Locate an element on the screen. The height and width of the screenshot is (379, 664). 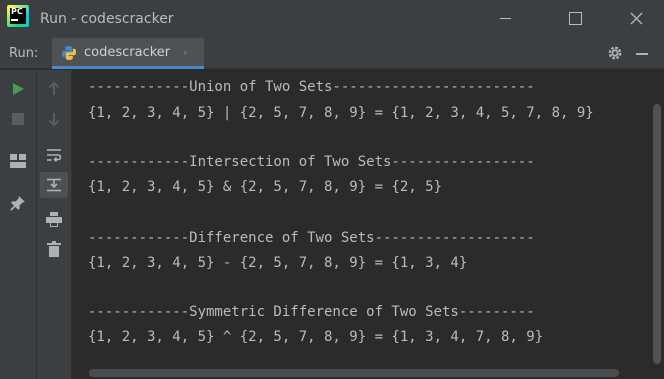
close-button is located at coordinates (637, 19).